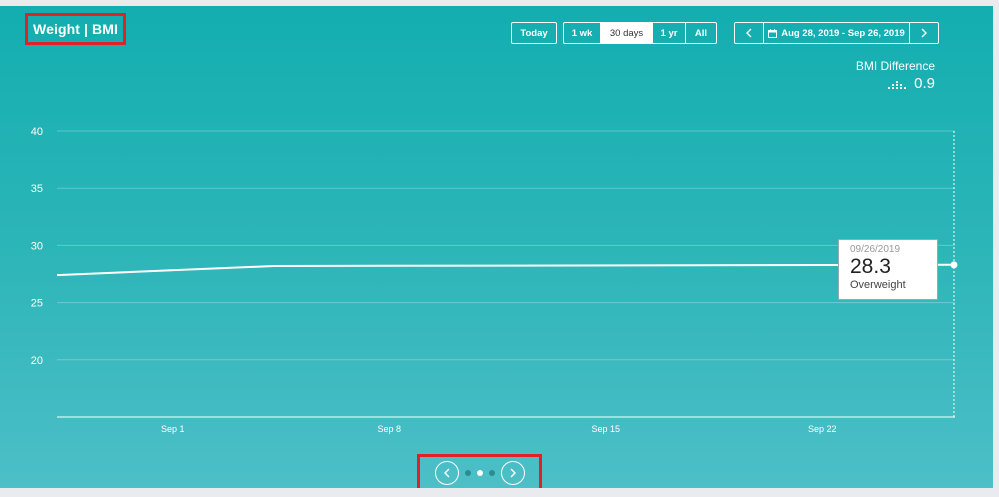 Image resolution: width=999 pixels, height=497 pixels. What do you see at coordinates (37, 132) in the screenshot?
I see `y-tick-label: 40` at bounding box center [37, 132].